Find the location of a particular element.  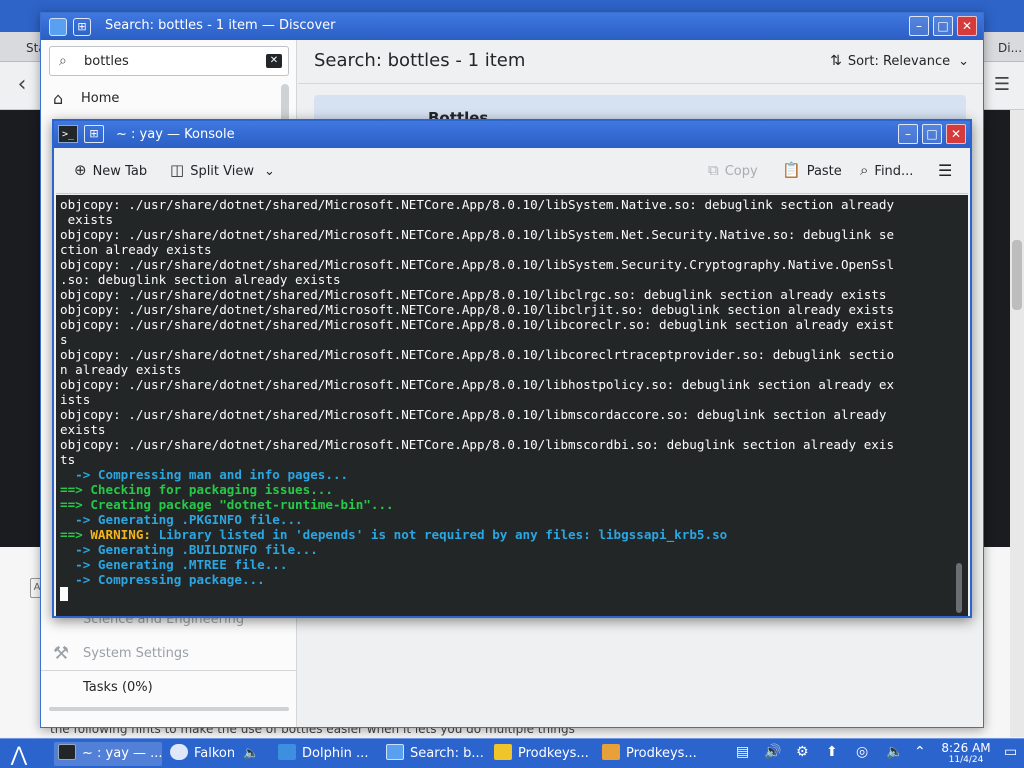

search-box: ⌕ ✕ is located at coordinates (169, 61).